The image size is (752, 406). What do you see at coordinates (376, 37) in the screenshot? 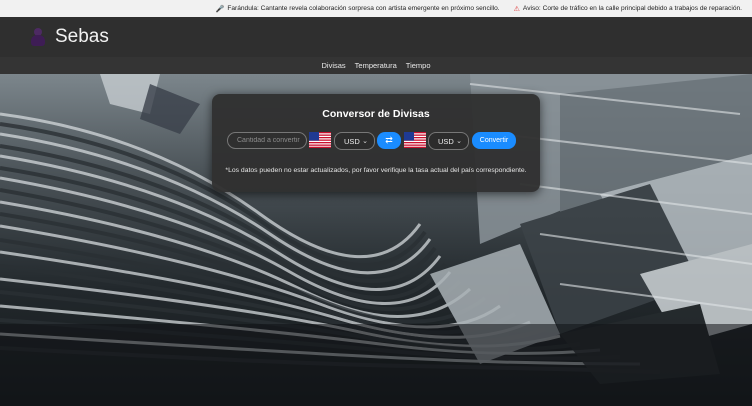
I see `site-header: Sebas` at bounding box center [376, 37].